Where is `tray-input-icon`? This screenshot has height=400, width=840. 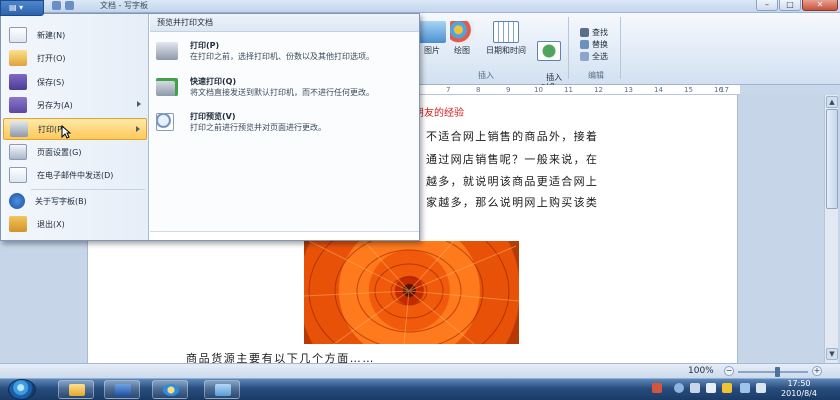
tray-input-icon is located at coordinates (657, 388).